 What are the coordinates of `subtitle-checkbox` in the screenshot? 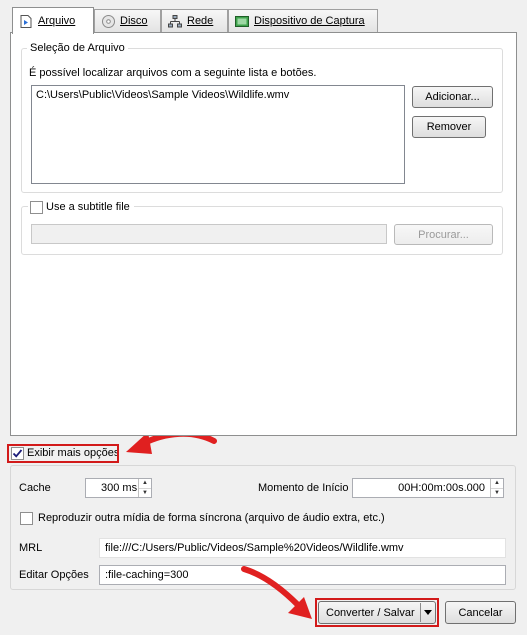 It's located at (36, 207).